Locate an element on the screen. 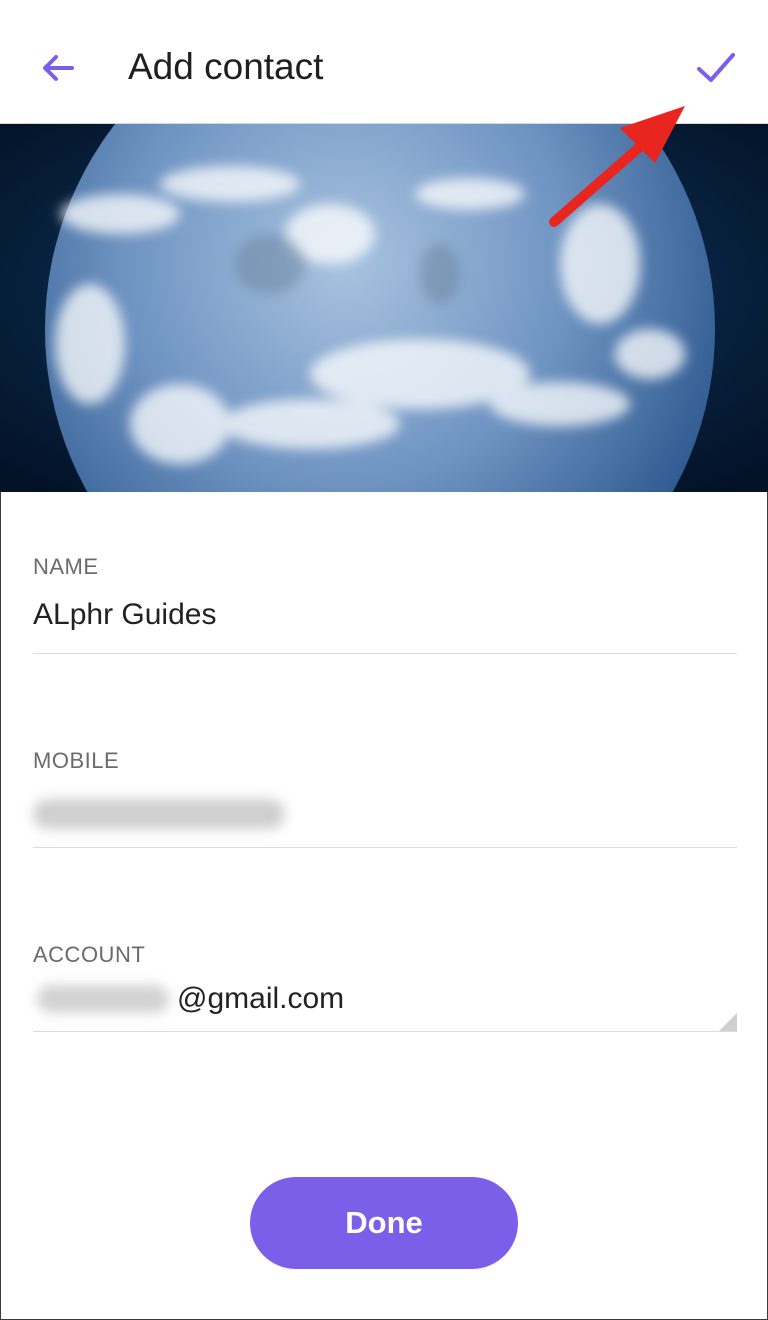 The width and height of the screenshot is (768, 1320). name-value: ALphr Guides is located at coordinates (385, 615).